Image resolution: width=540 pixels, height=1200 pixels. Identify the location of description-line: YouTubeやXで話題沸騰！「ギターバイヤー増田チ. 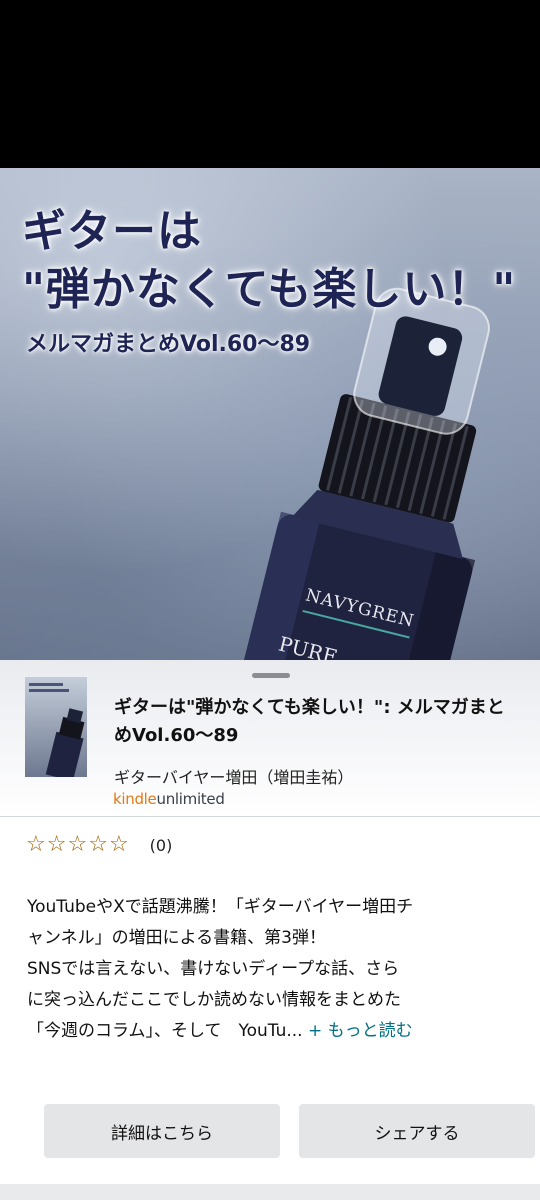
(220, 907).